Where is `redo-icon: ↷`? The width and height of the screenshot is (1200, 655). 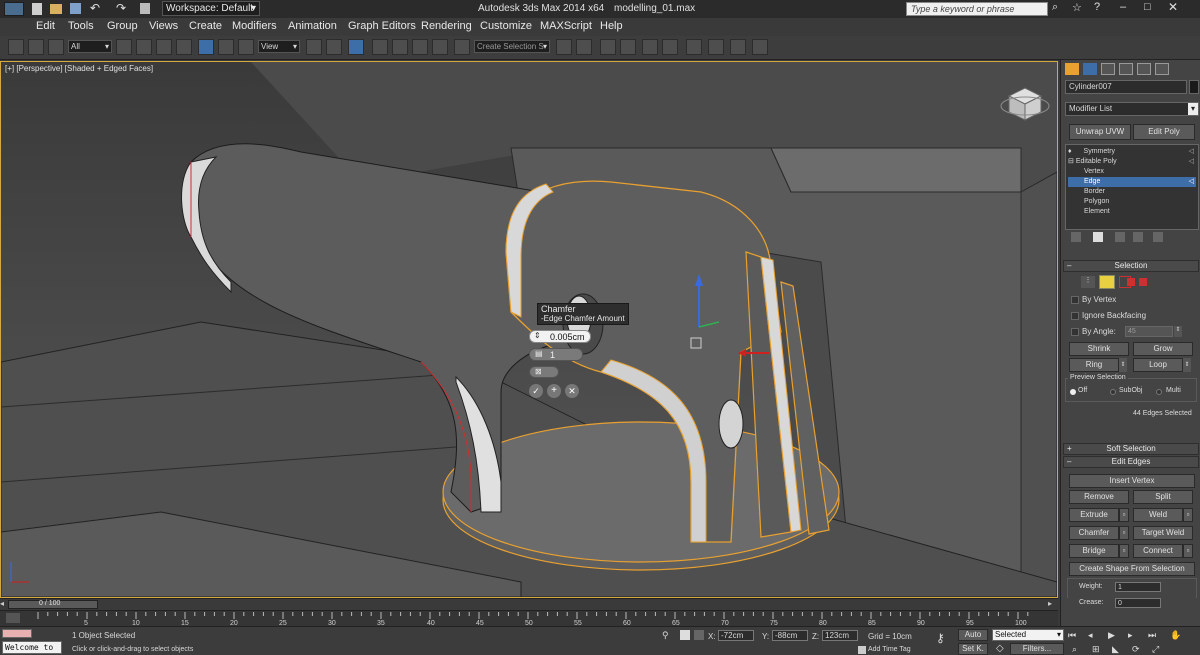
redo-icon: ↷ is located at coordinates (121, 8).